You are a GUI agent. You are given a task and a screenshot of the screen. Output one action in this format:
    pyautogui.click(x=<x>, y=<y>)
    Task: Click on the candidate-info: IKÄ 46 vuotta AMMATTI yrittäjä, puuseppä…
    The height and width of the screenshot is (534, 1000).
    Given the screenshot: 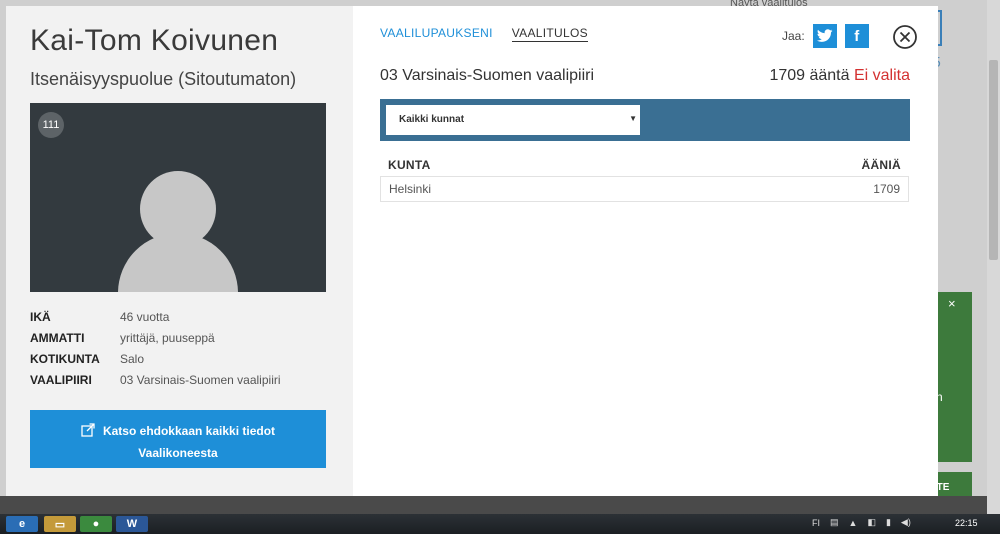 What is the action you would take?
    pyautogui.click(x=155, y=348)
    